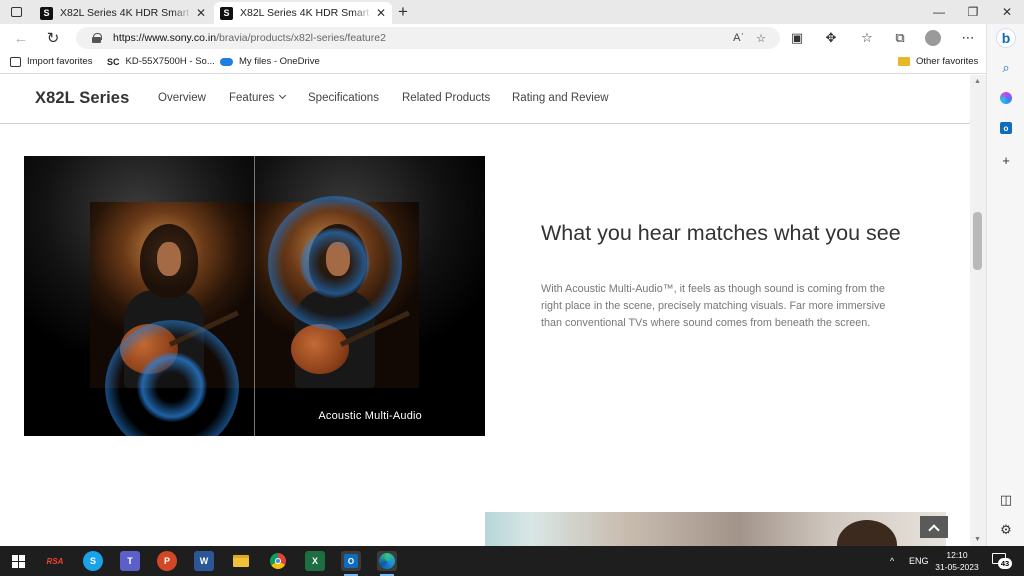 The height and width of the screenshot is (576, 1024). What do you see at coordinates (241, 561) in the screenshot?
I see `file-explorer-app-icon` at bounding box center [241, 561].